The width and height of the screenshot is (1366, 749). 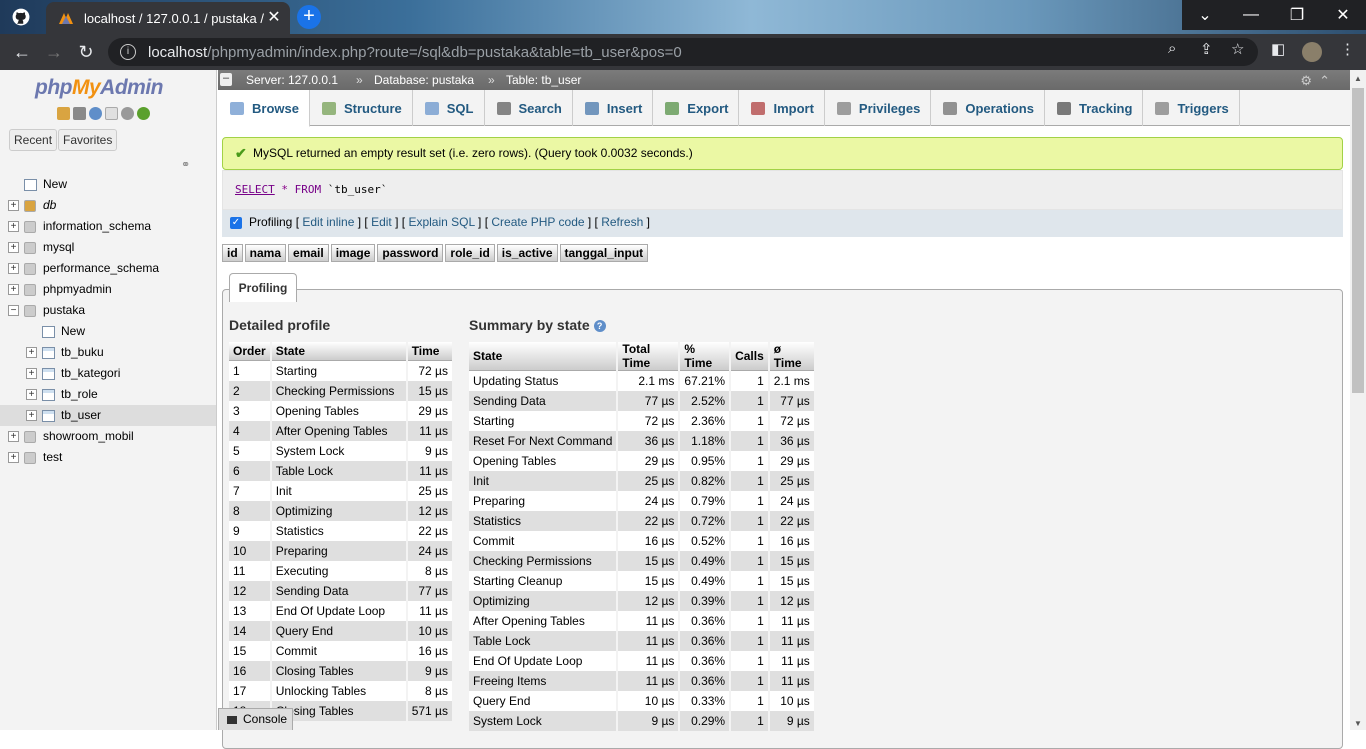 I want to click on zoom-icon: ⌕, so click(x=1172, y=48).